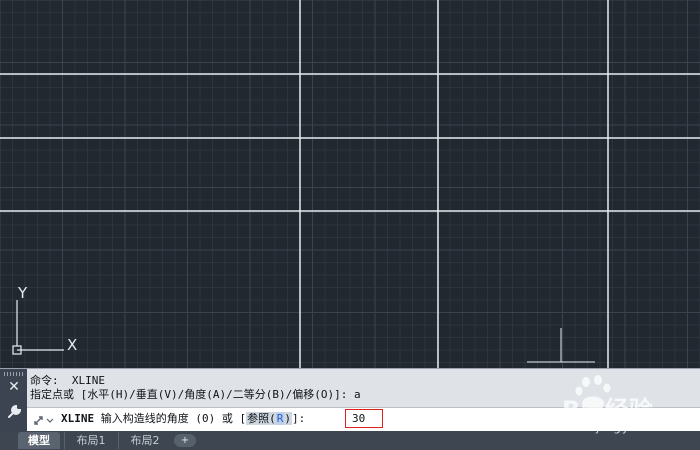  I want to click on history-line: 指定点或 [水平(H)/垂直(V)/角度(A)/二等分(B)/偏移(O)]: a, so click(195, 394).